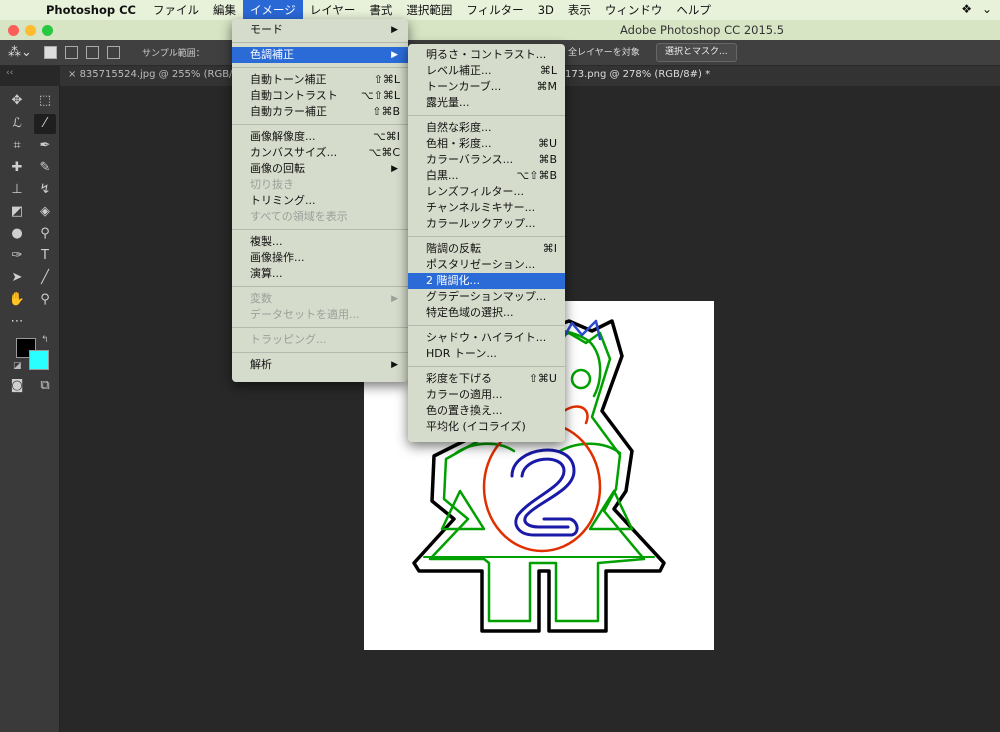  What do you see at coordinates (45, 124) in the screenshot?
I see `magic-wand-tool-icon: ⁄` at bounding box center [45, 124].